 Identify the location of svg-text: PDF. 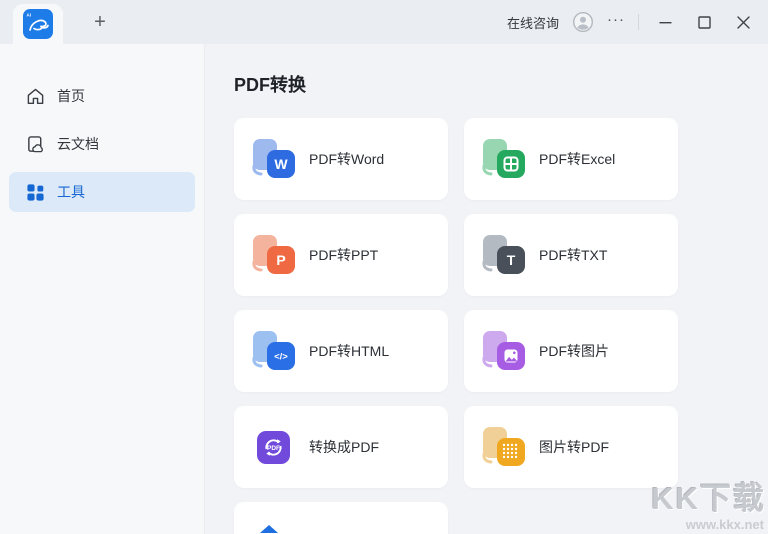
(273, 448).